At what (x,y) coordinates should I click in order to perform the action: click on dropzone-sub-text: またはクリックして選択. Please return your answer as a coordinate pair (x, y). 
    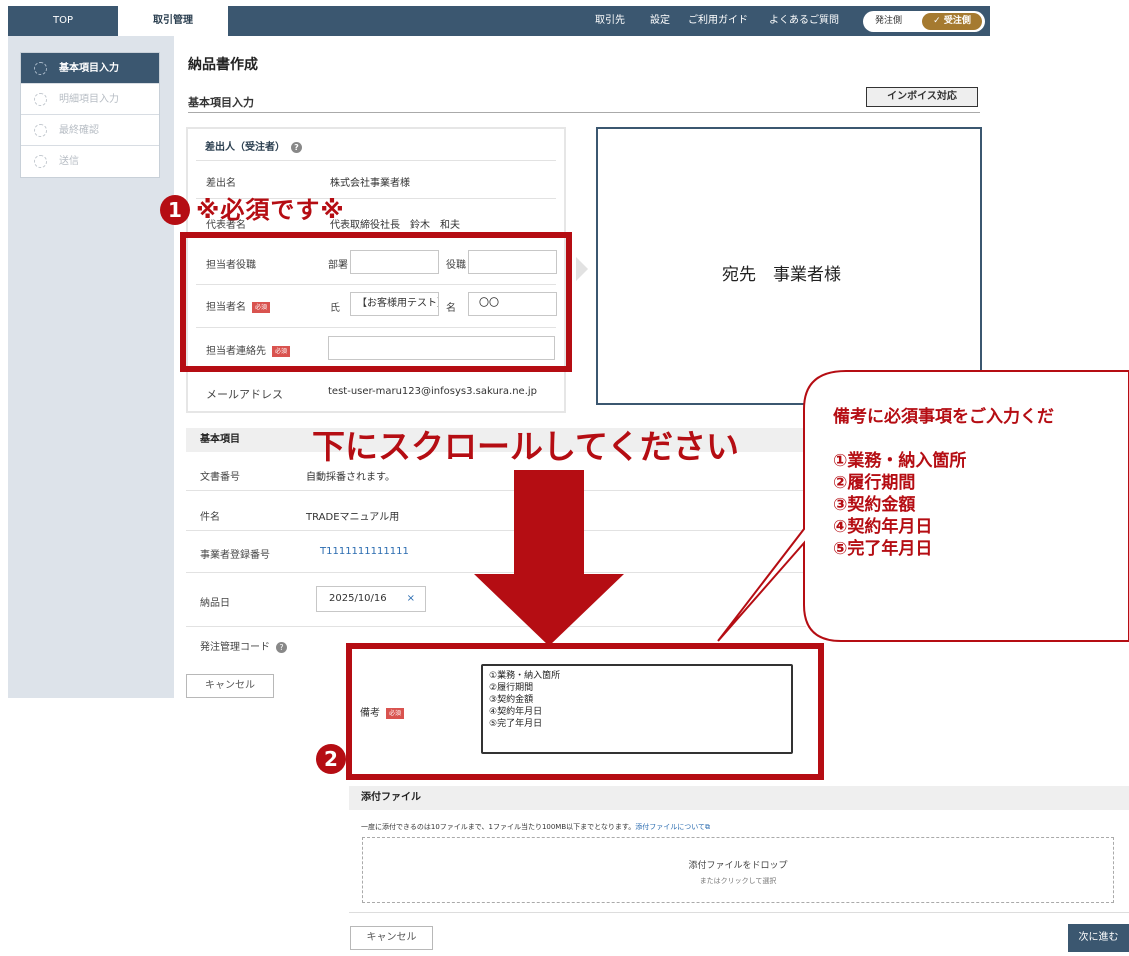
    Looking at the image, I should click on (738, 881).